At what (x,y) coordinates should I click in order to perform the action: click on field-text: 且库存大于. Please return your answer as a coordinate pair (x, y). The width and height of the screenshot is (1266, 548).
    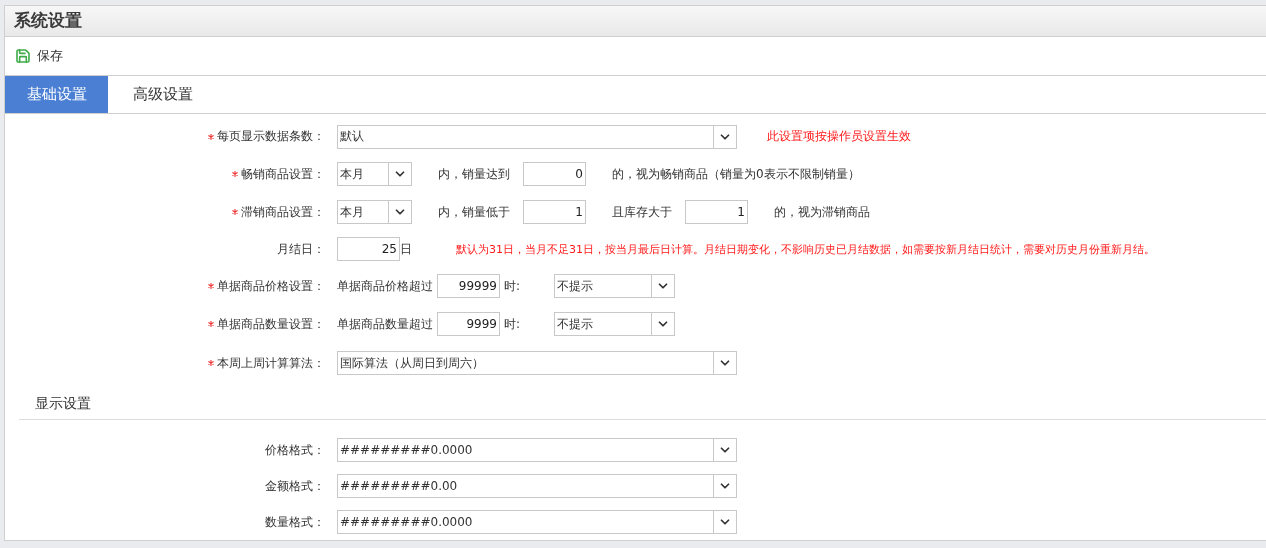
    Looking at the image, I should click on (642, 212).